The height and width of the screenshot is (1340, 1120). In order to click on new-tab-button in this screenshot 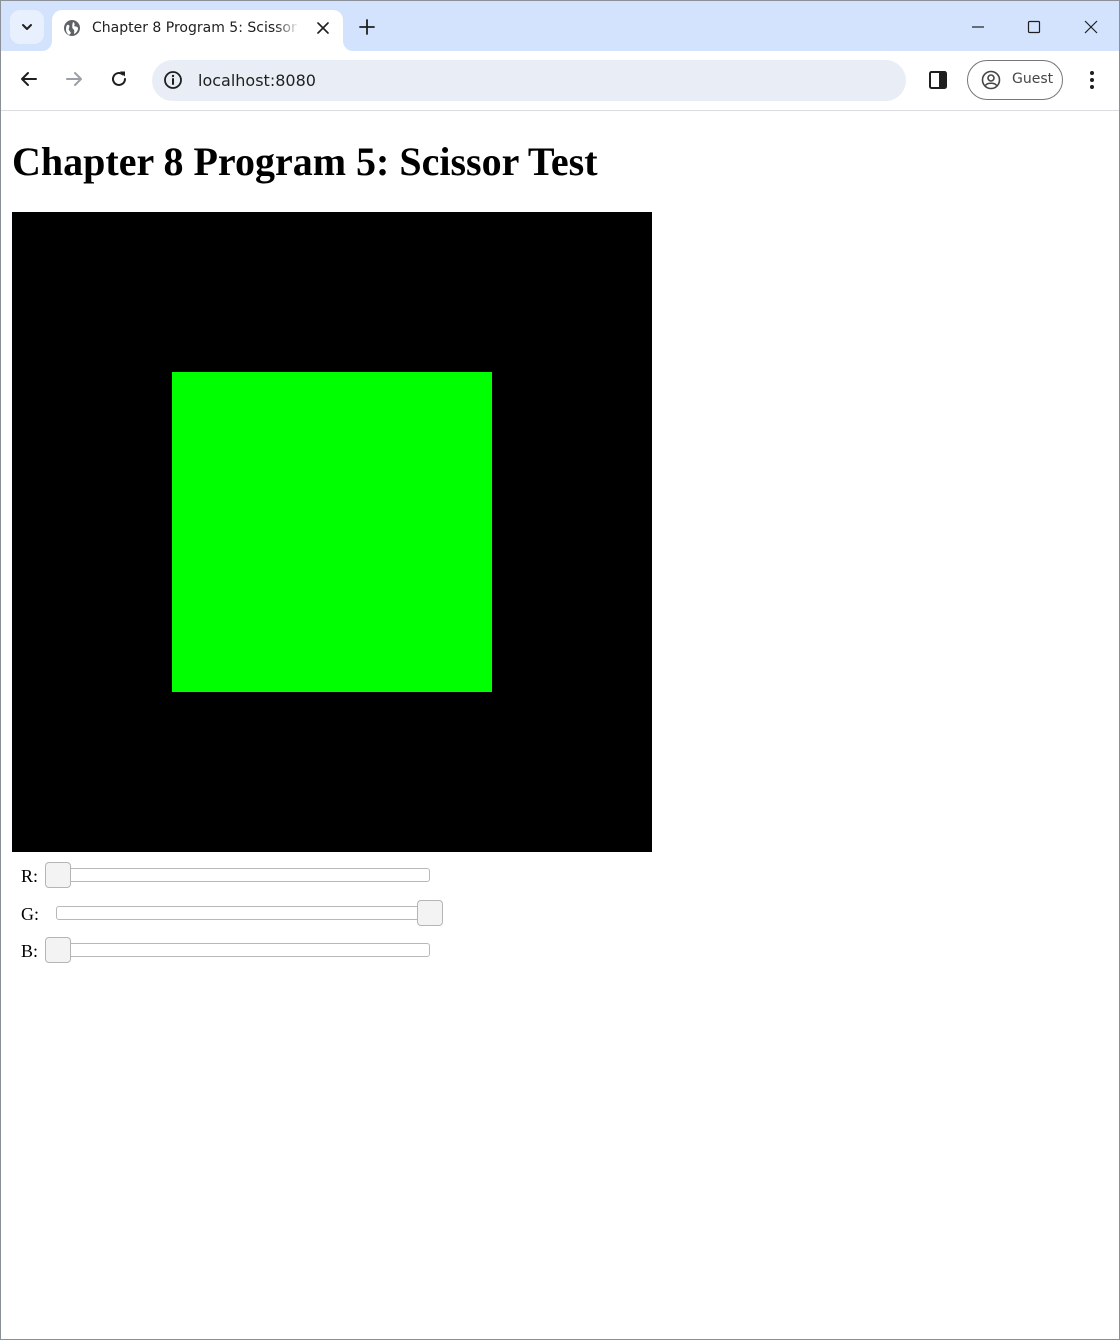, I will do `click(367, 27)`.